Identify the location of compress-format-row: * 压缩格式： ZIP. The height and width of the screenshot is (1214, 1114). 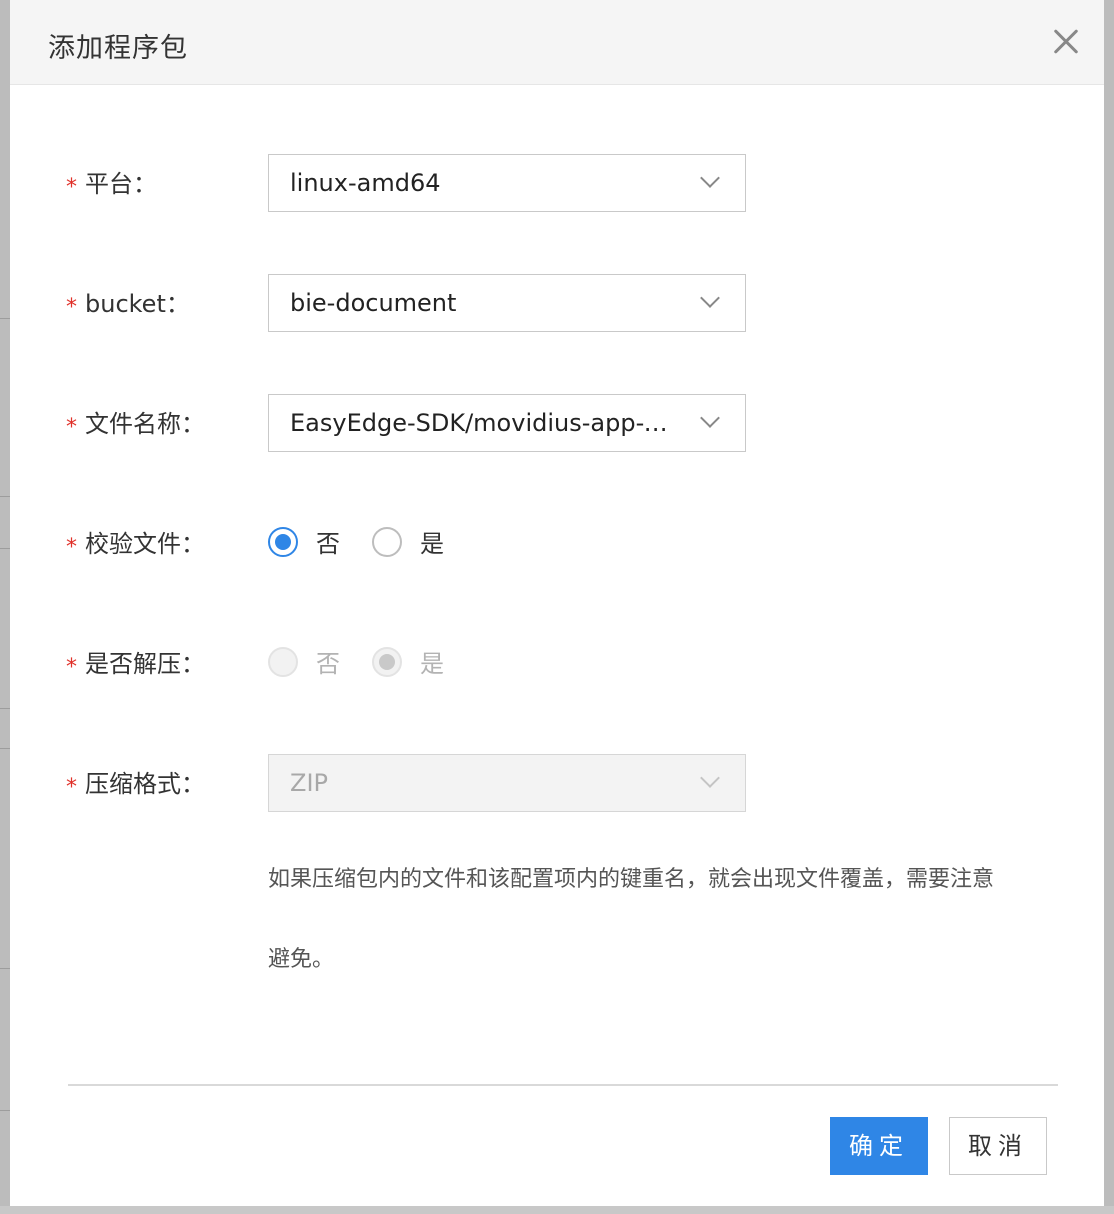
(557, 784).